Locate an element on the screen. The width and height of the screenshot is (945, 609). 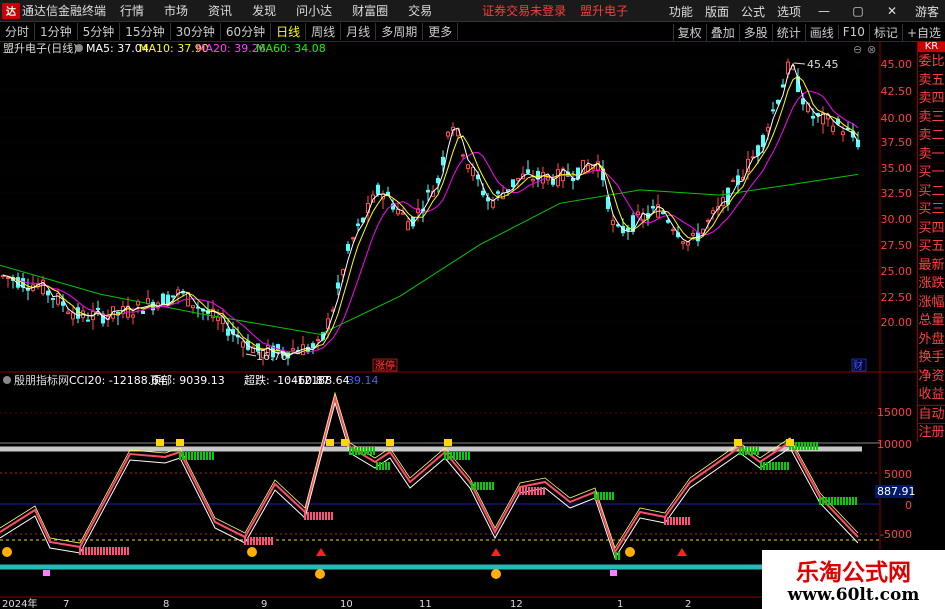
side-item: 卖二 is located at coordinates (931, 136).